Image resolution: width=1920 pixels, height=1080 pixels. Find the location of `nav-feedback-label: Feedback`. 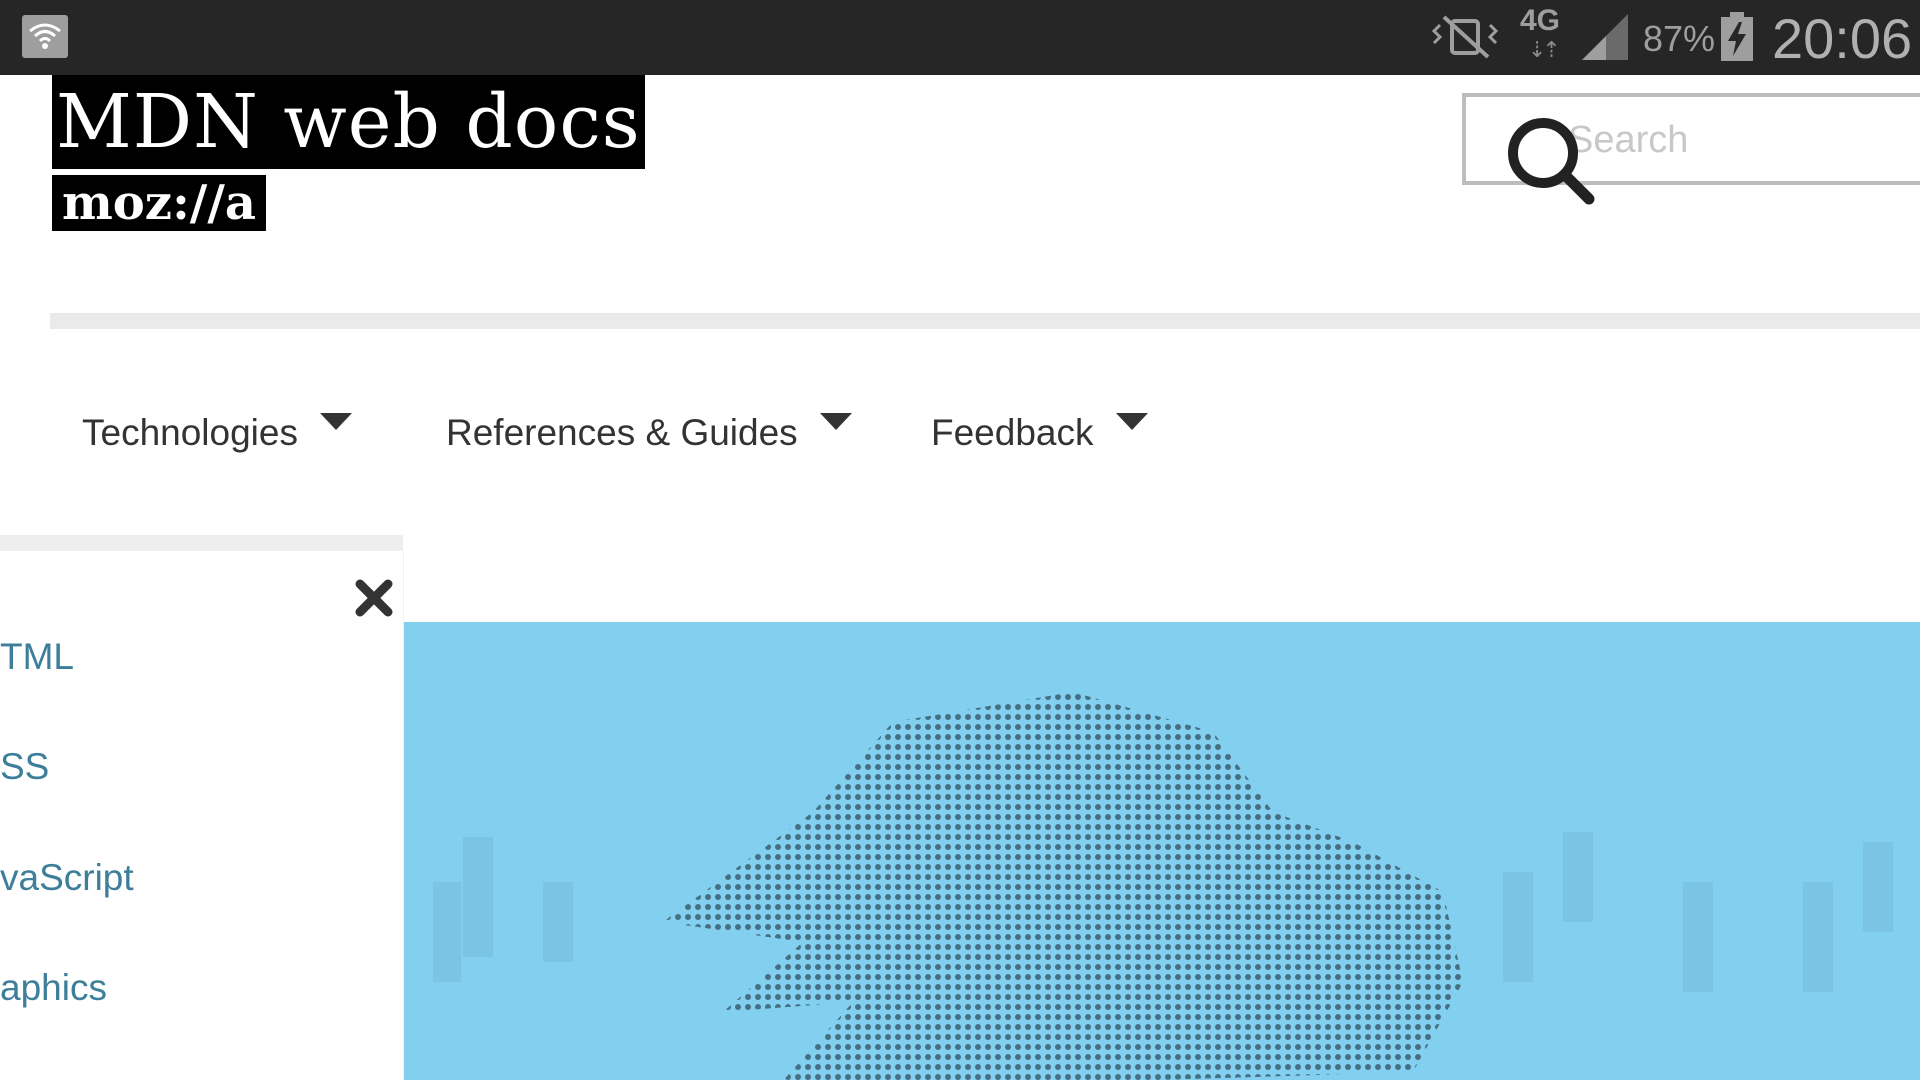

nav-feedback-label: Feedback is located at coordinates (1012, 432).